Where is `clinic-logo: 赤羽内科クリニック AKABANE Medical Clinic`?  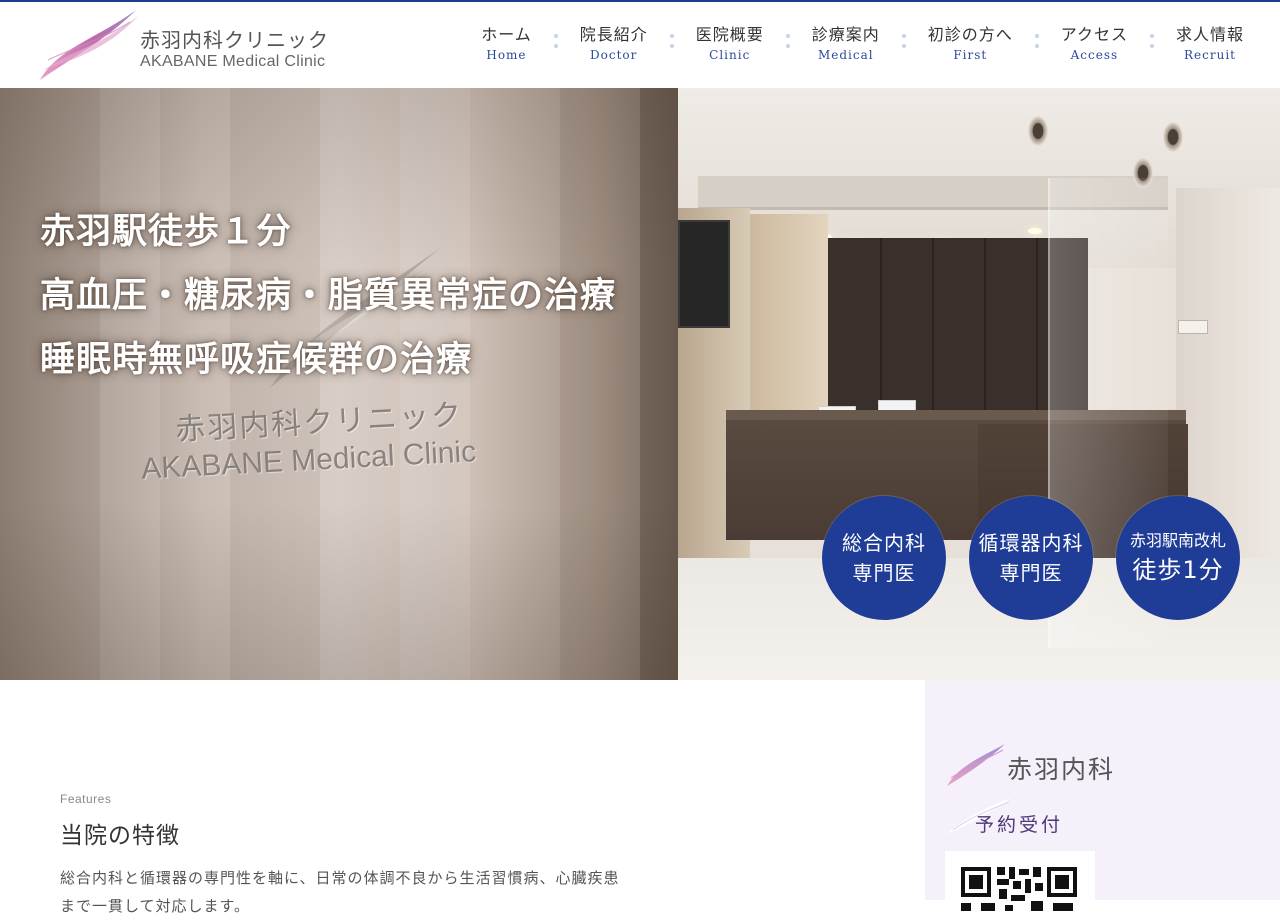
clinic-logo: 赤羽内科クリニック AKABANE Medical Clinic is located at coordinates (188, 46).